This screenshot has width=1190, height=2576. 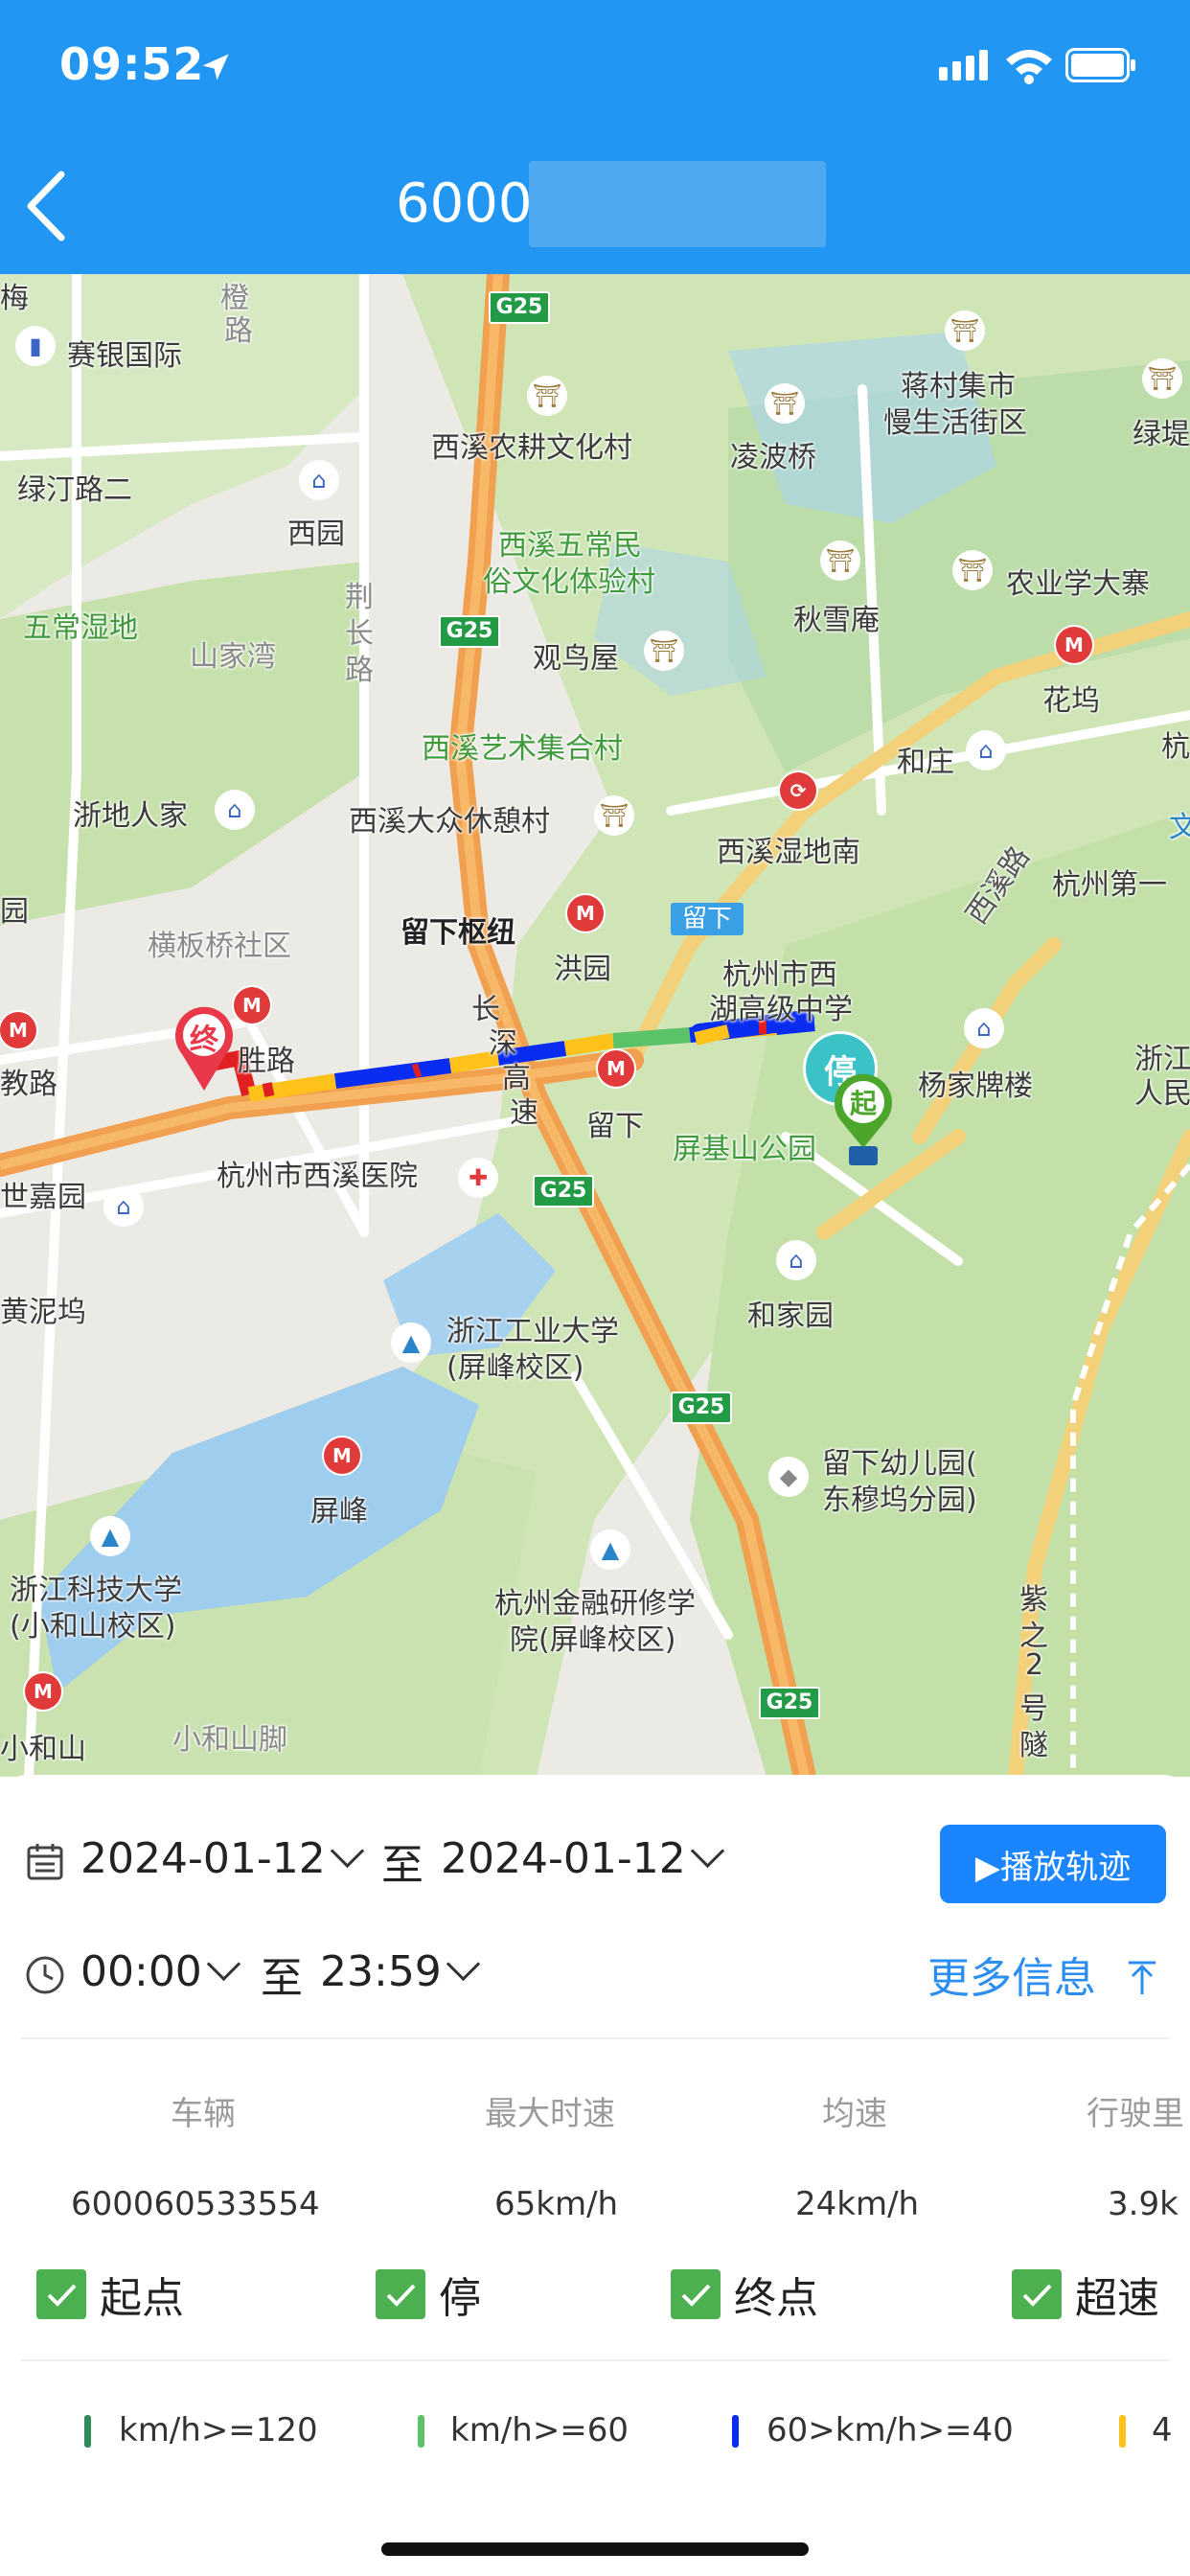 What do you see at coordinates (45, 1975) in the screenshot?
I see `clock-icon` at bounding box center [45, 1975].